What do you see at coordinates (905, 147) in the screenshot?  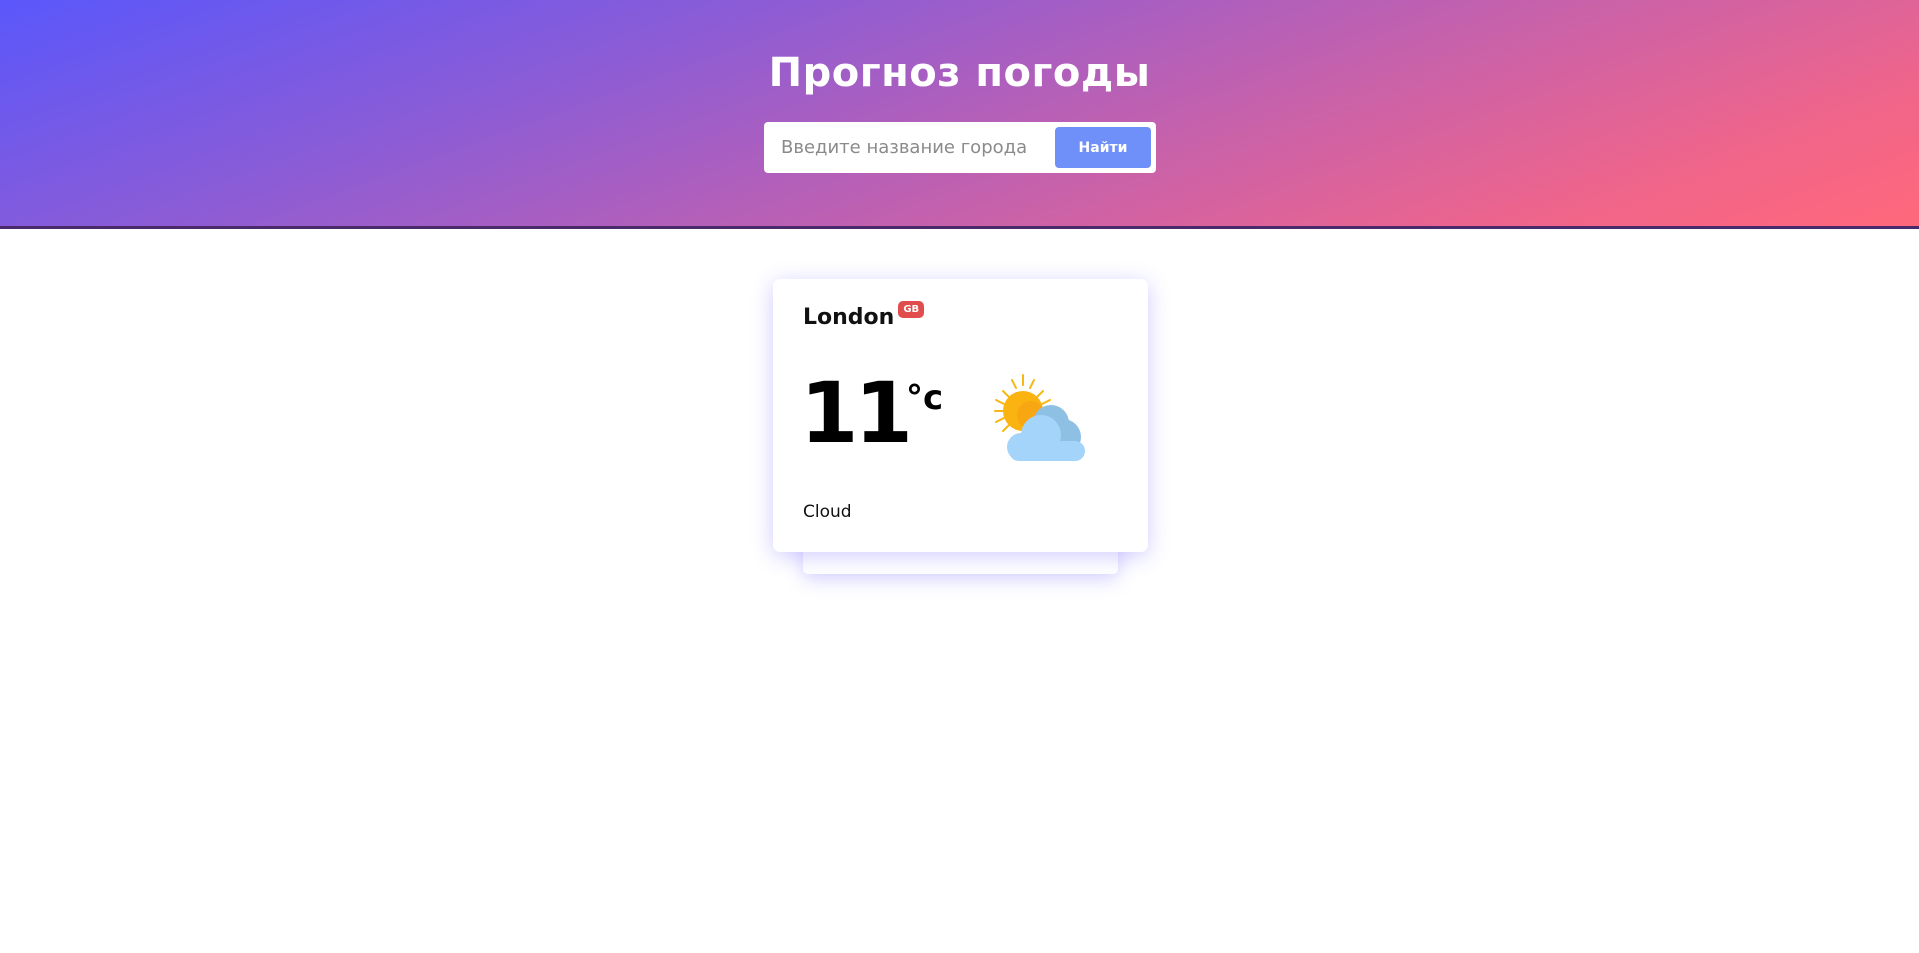 I see `city-search-input` at bounding box center [905, 147].